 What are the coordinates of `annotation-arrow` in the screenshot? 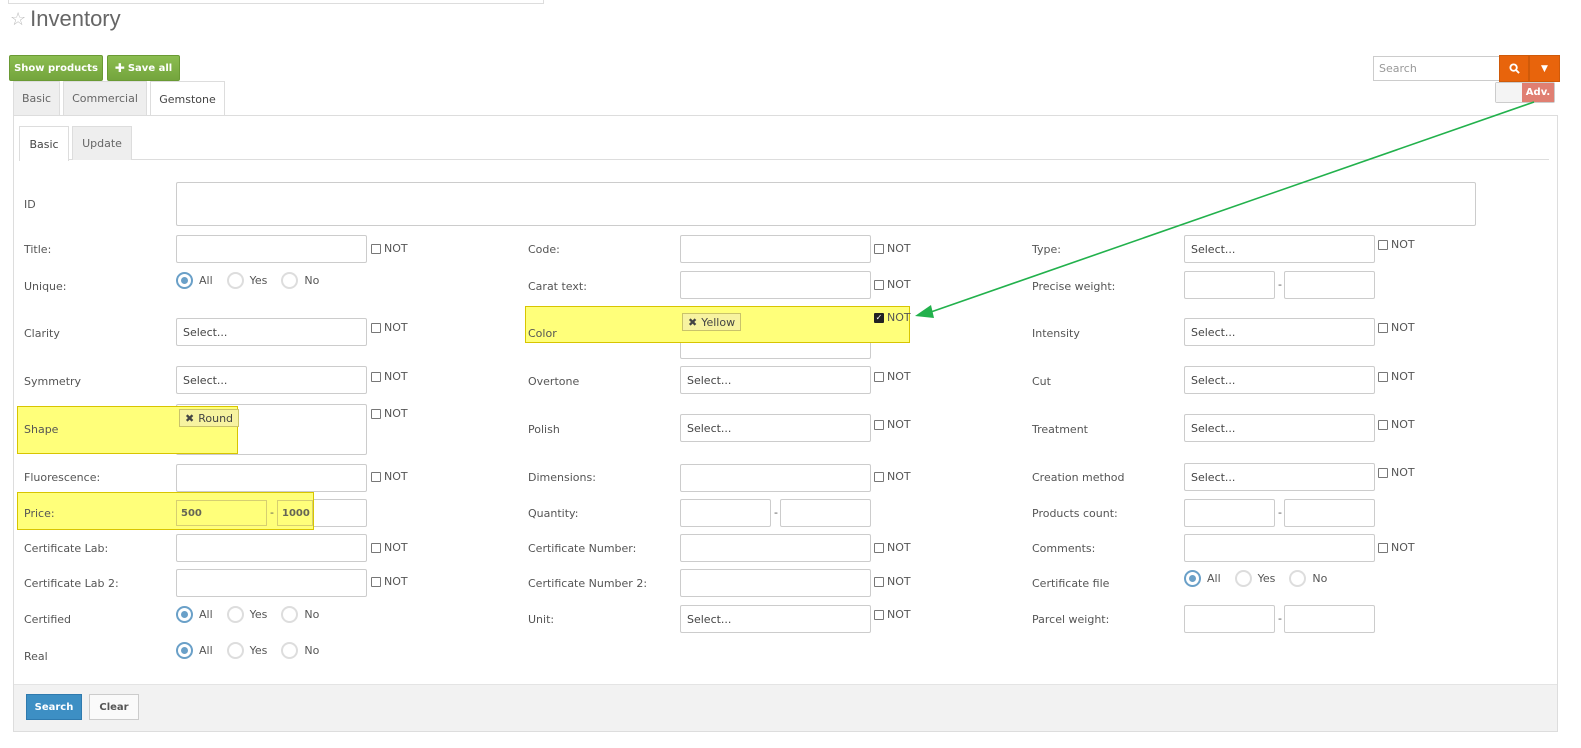 It's located at (1225, 209).